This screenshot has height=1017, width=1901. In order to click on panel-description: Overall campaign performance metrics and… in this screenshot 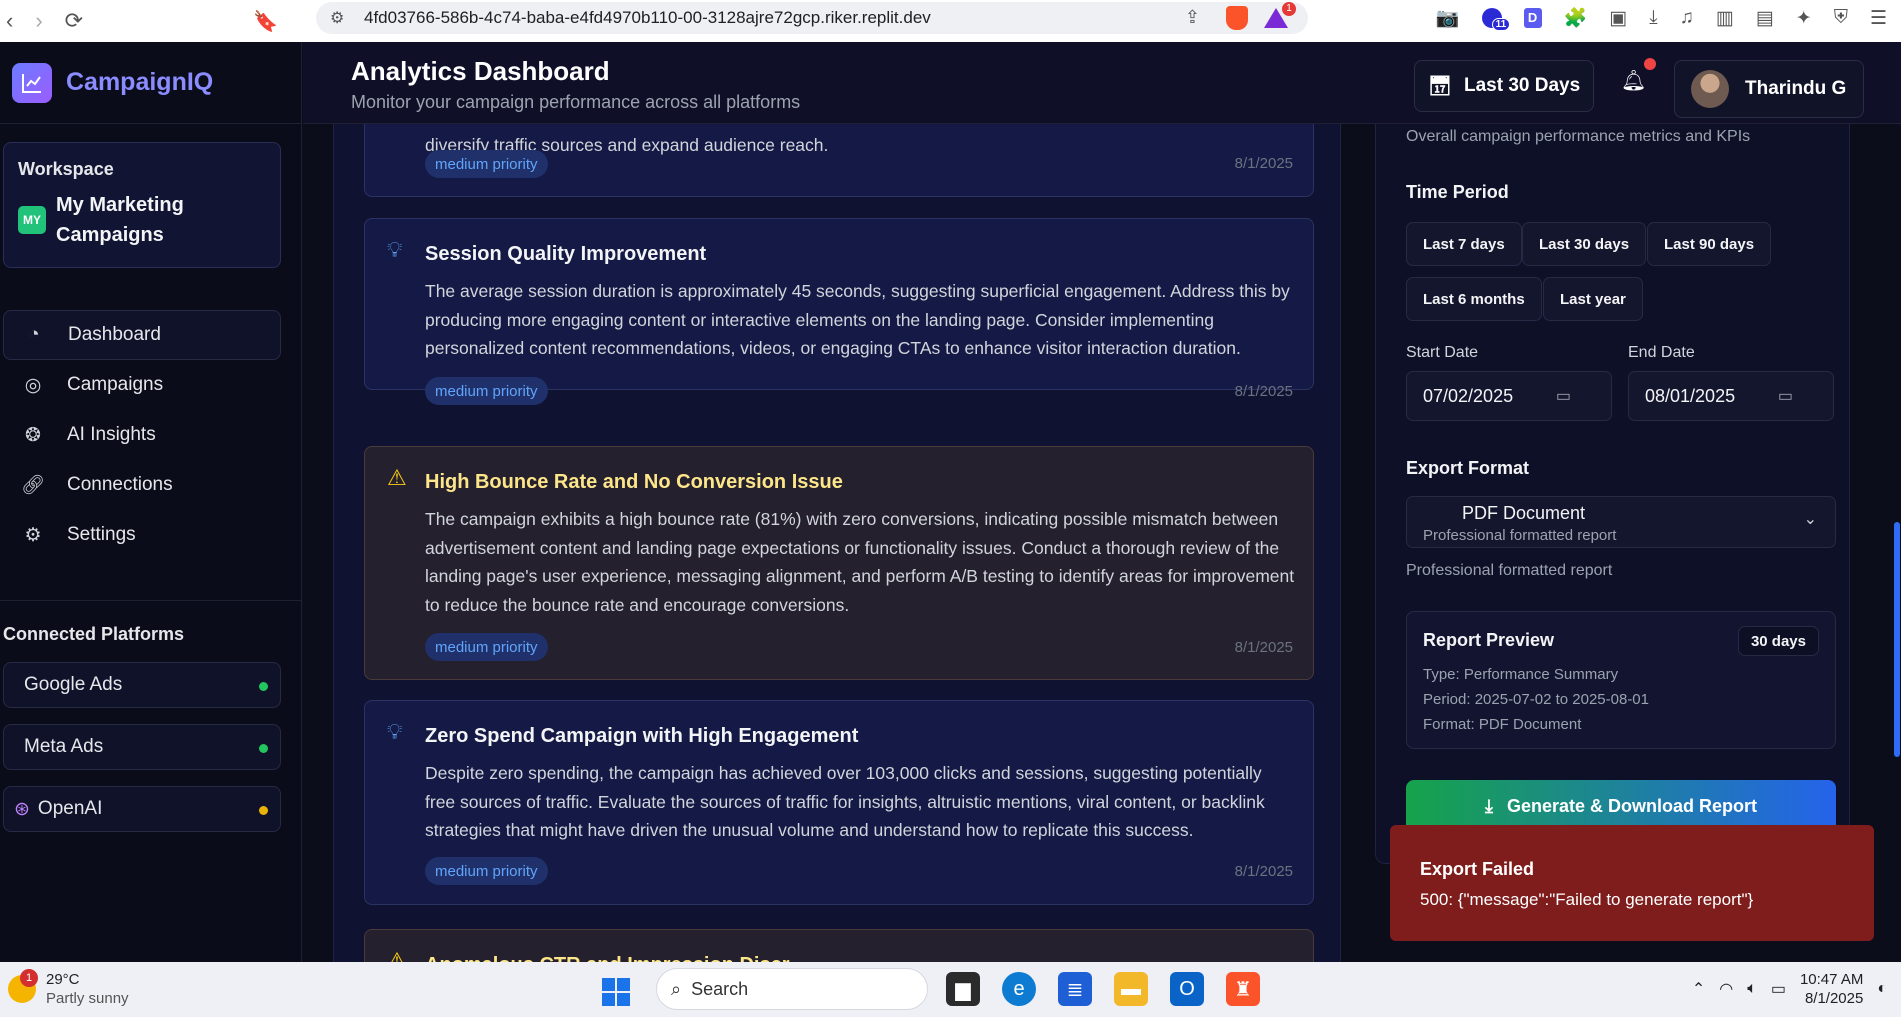, I will do `click(1578, 136)`.